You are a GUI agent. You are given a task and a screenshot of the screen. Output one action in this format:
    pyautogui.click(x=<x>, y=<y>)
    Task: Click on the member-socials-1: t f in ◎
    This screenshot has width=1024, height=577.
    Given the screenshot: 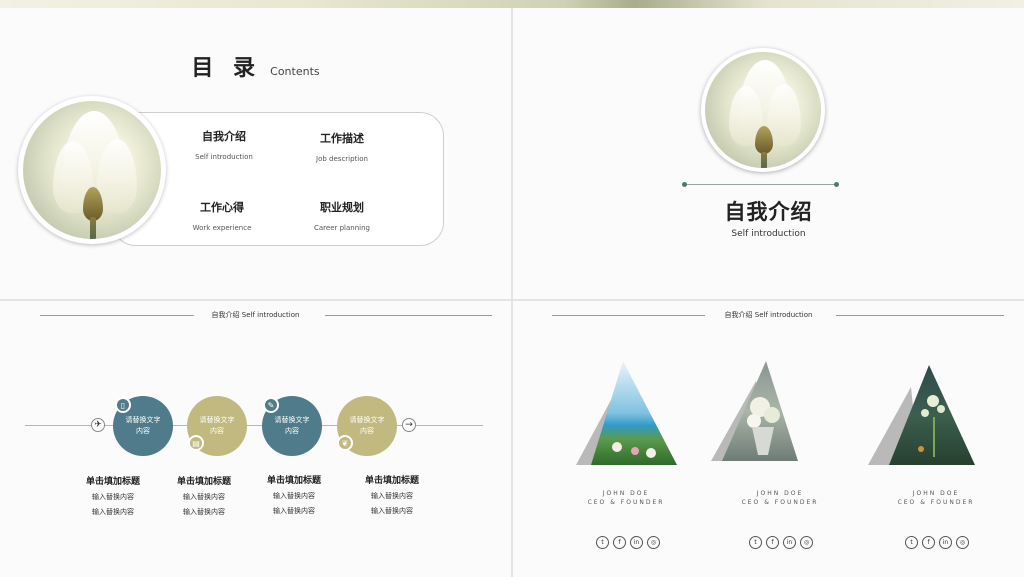 What is the action you would take?
    pyautogui.click(x=628, y=542)
    